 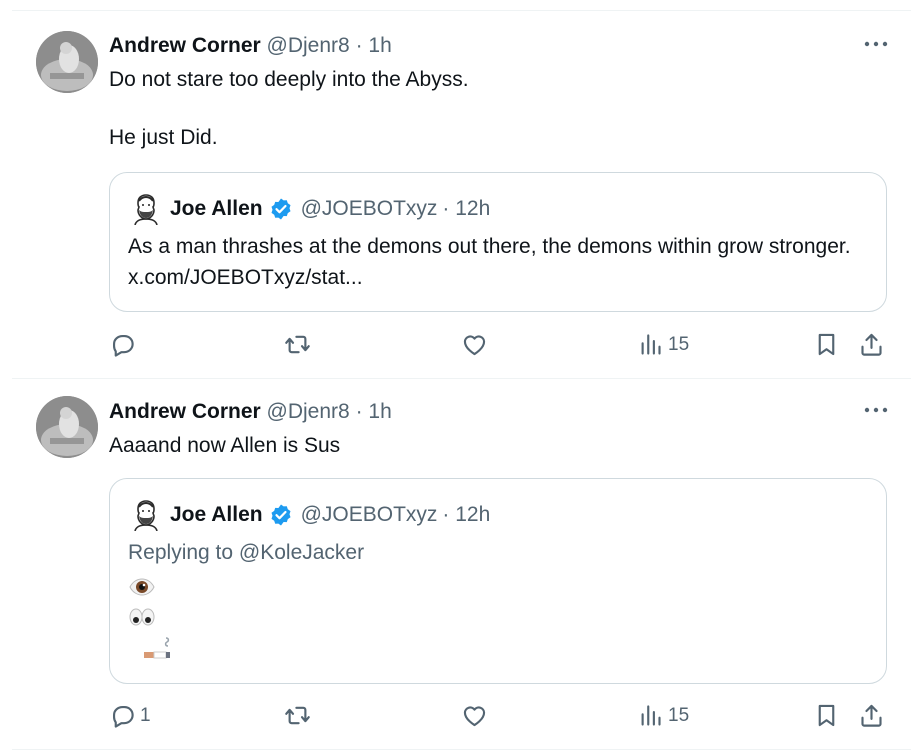 I want to click on reply-button, so click(x=124, y=344).